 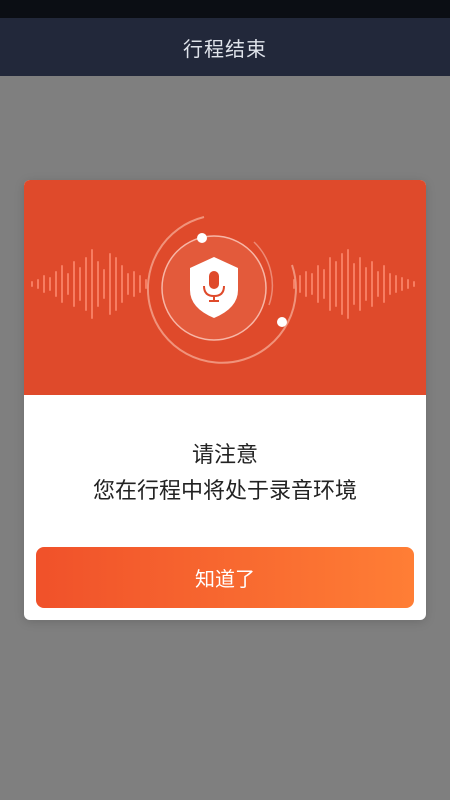 I want to click on confirm-button: 知道了, so click(x=225, y=577).